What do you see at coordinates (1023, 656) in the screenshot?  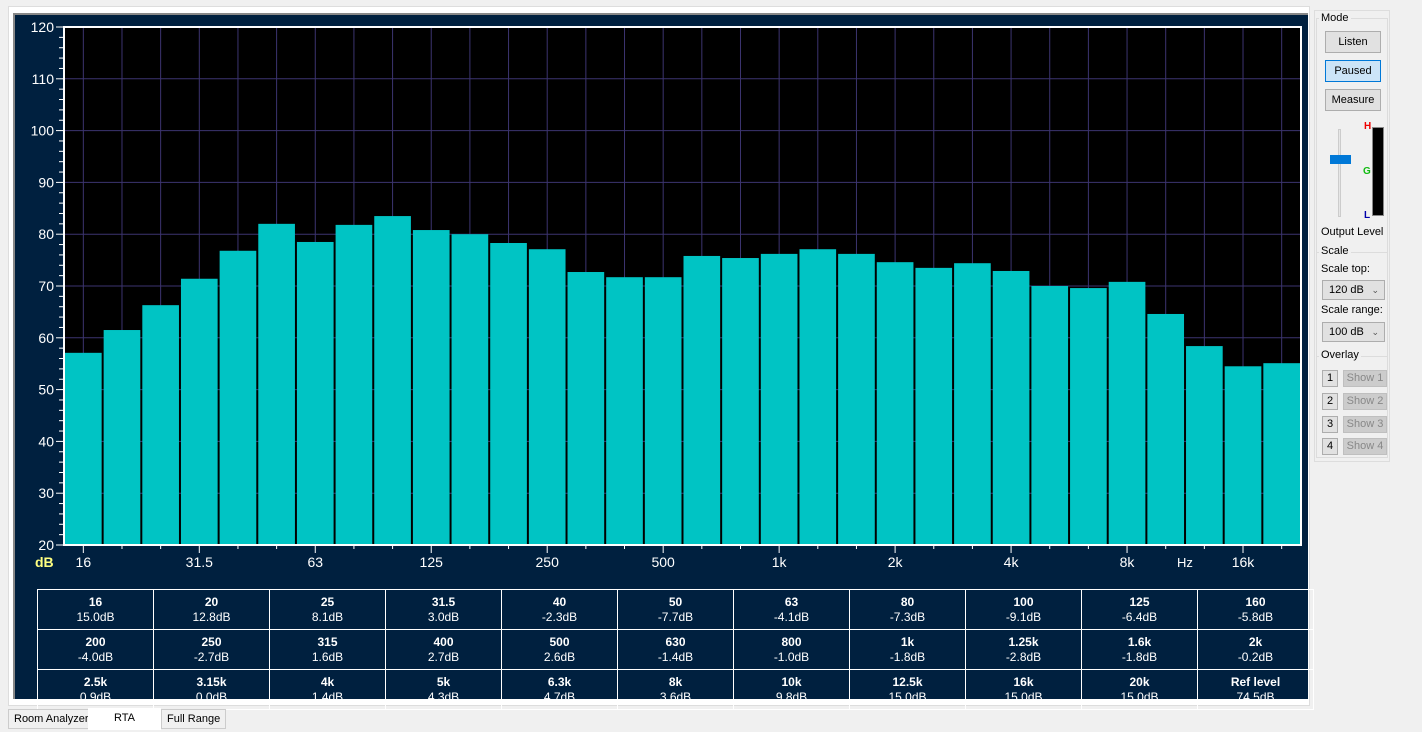 I see `band-value: -2.8dB` at bounding box center [1023, 656].